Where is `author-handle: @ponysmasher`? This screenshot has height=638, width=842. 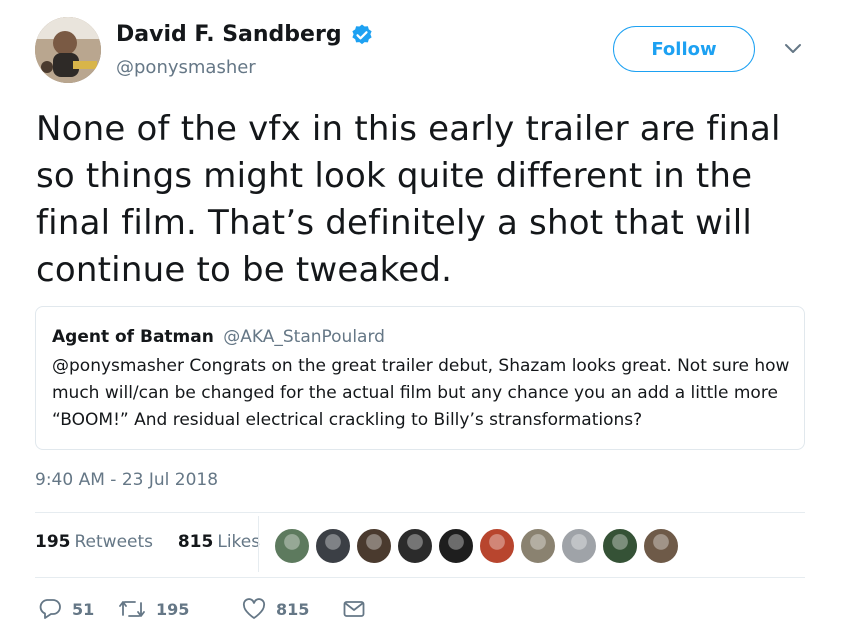 author-handle: @ponysmasher is located at coordinates (186, 67).